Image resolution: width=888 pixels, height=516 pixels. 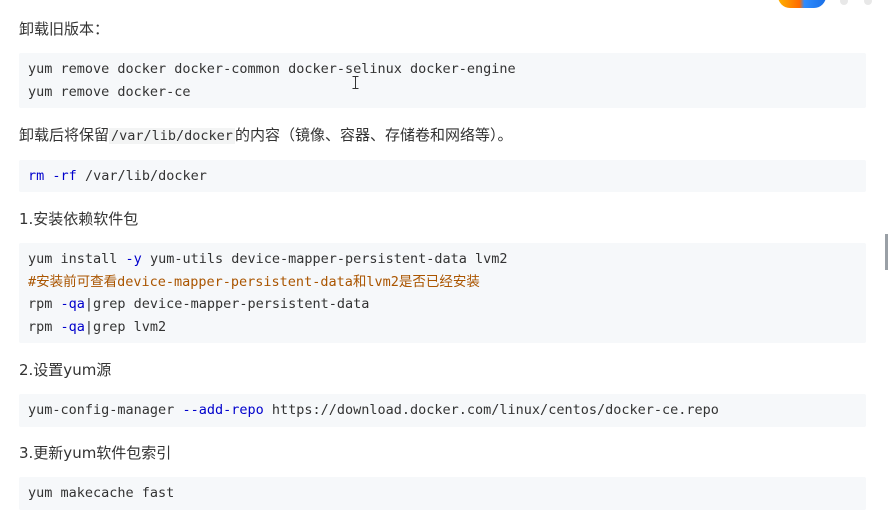 I want to click on code-command: rm, so click(x=36, y=176).